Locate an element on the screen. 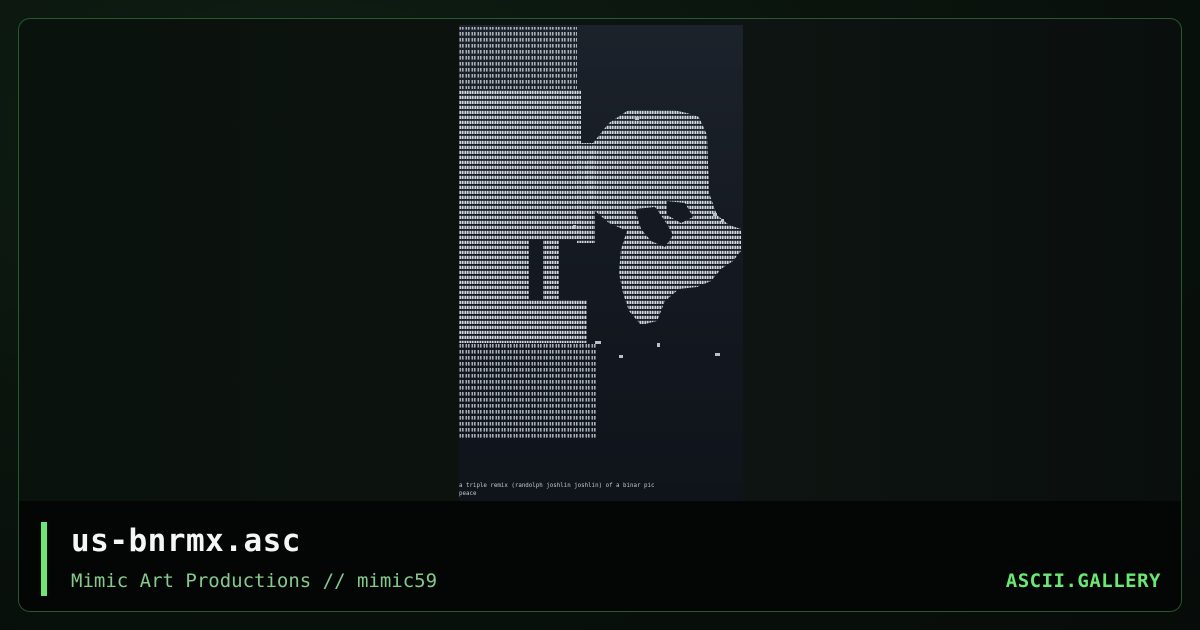  artist-credit: Mimic Art Productions // mimic59 is located at coordinates (254, 581).